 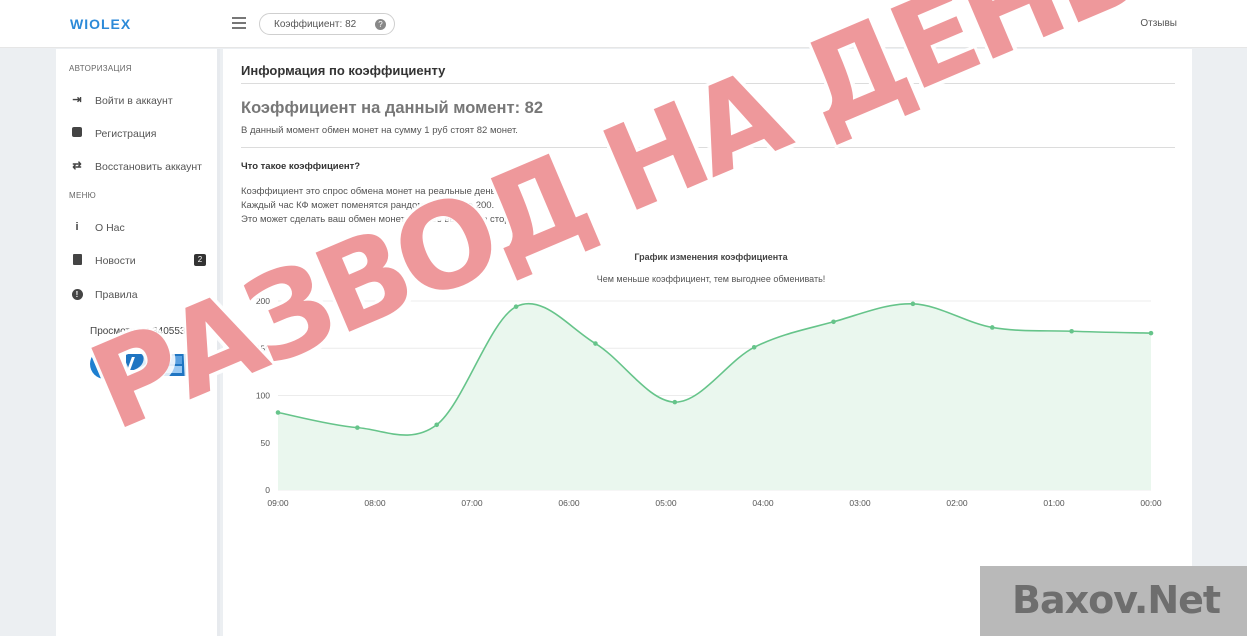 What do you see at coordinates (569, 503) in the screenshot?
I see `x-tick-label: 06:00` at bounding box center [569, 503].